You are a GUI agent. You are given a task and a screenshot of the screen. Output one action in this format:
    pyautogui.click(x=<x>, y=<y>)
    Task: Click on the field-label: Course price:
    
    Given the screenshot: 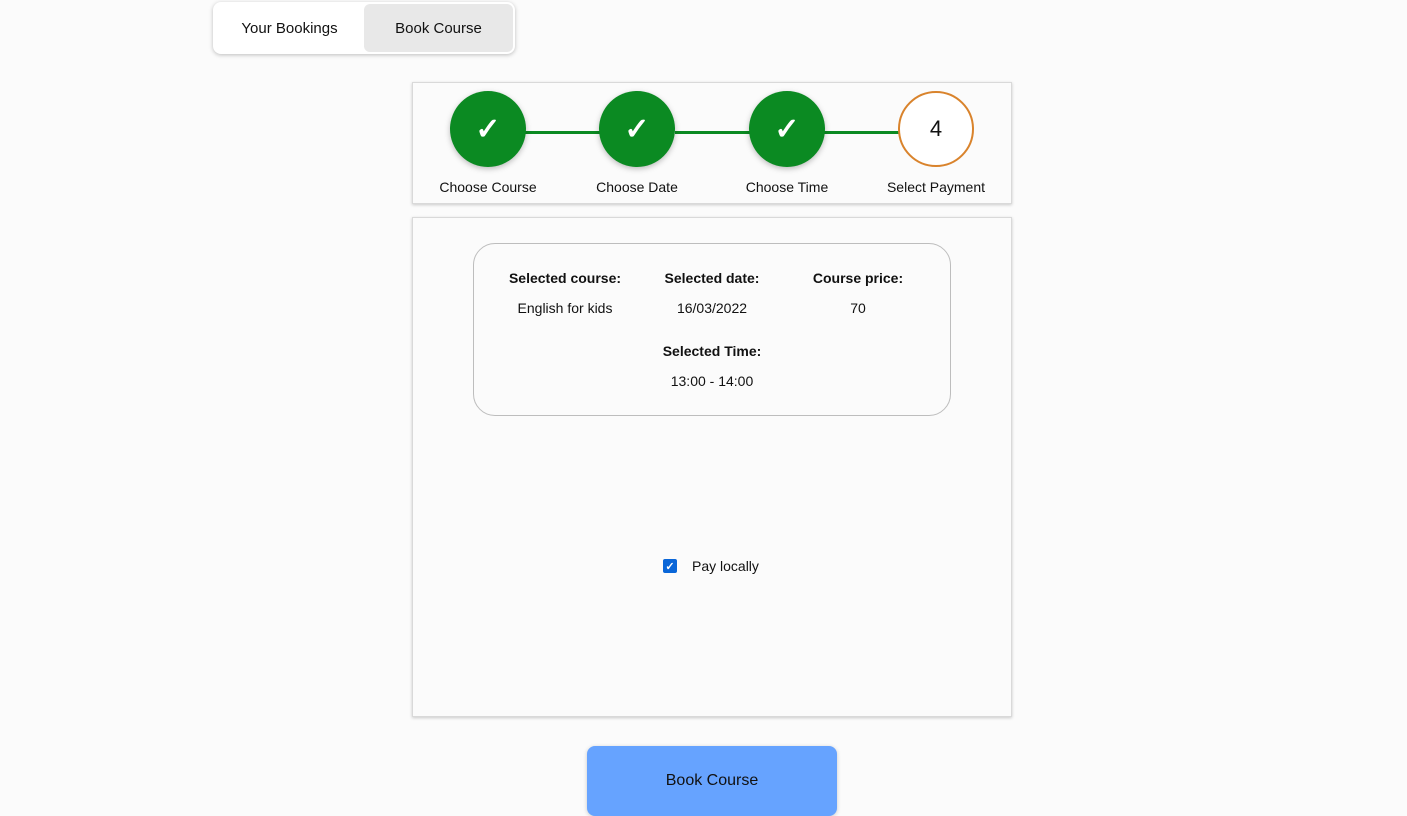 What is the action you would take?
    pyautogui.click(x=858, y=278)
    